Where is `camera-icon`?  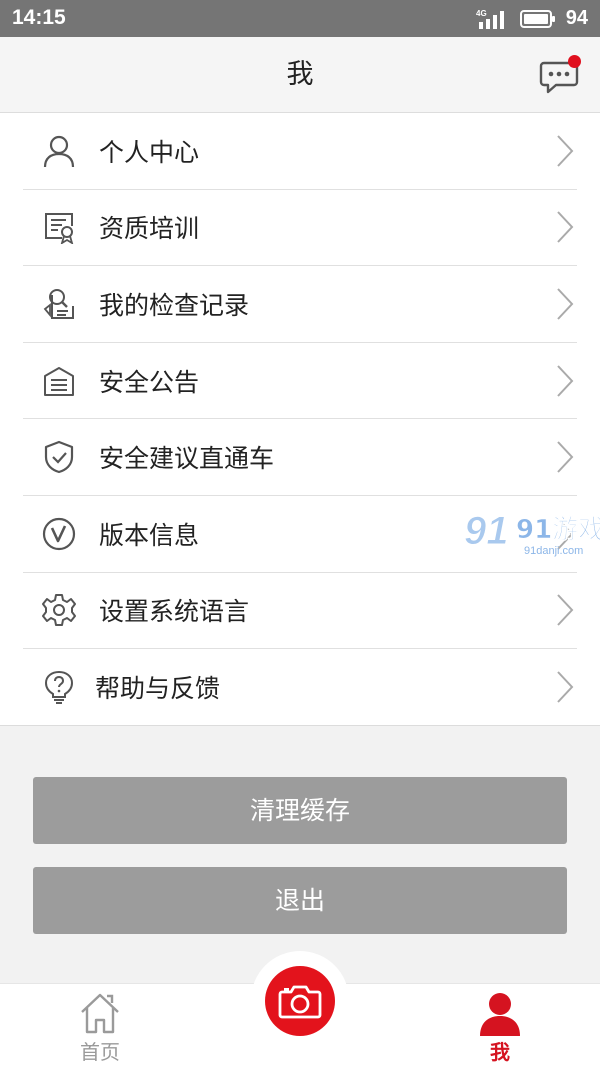 camera-icon is located at coordinates (300, 1002).